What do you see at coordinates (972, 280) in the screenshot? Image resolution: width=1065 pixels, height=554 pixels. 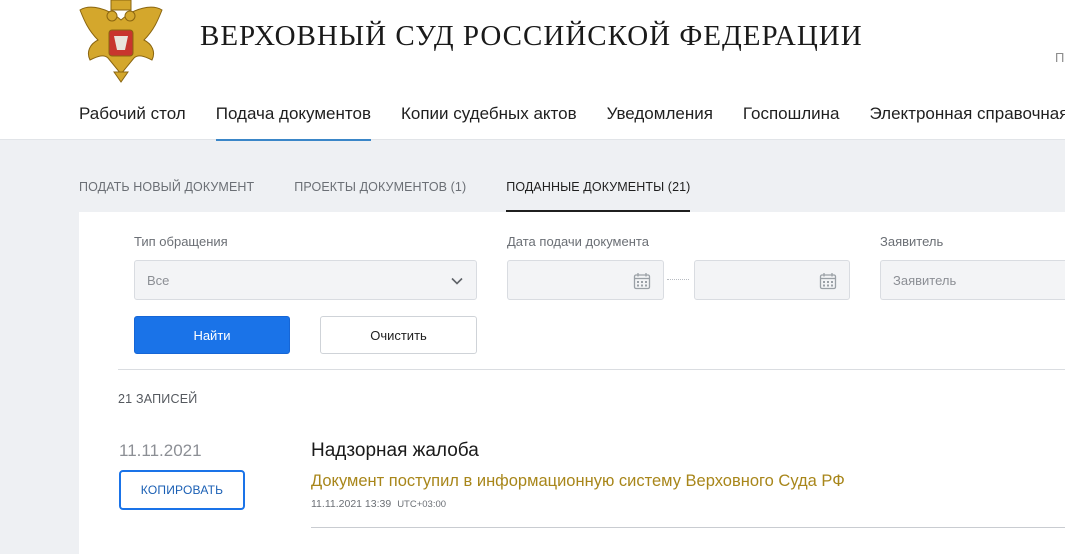 I see `applicant-input: Заявитель` at bounding box center [972, 280].